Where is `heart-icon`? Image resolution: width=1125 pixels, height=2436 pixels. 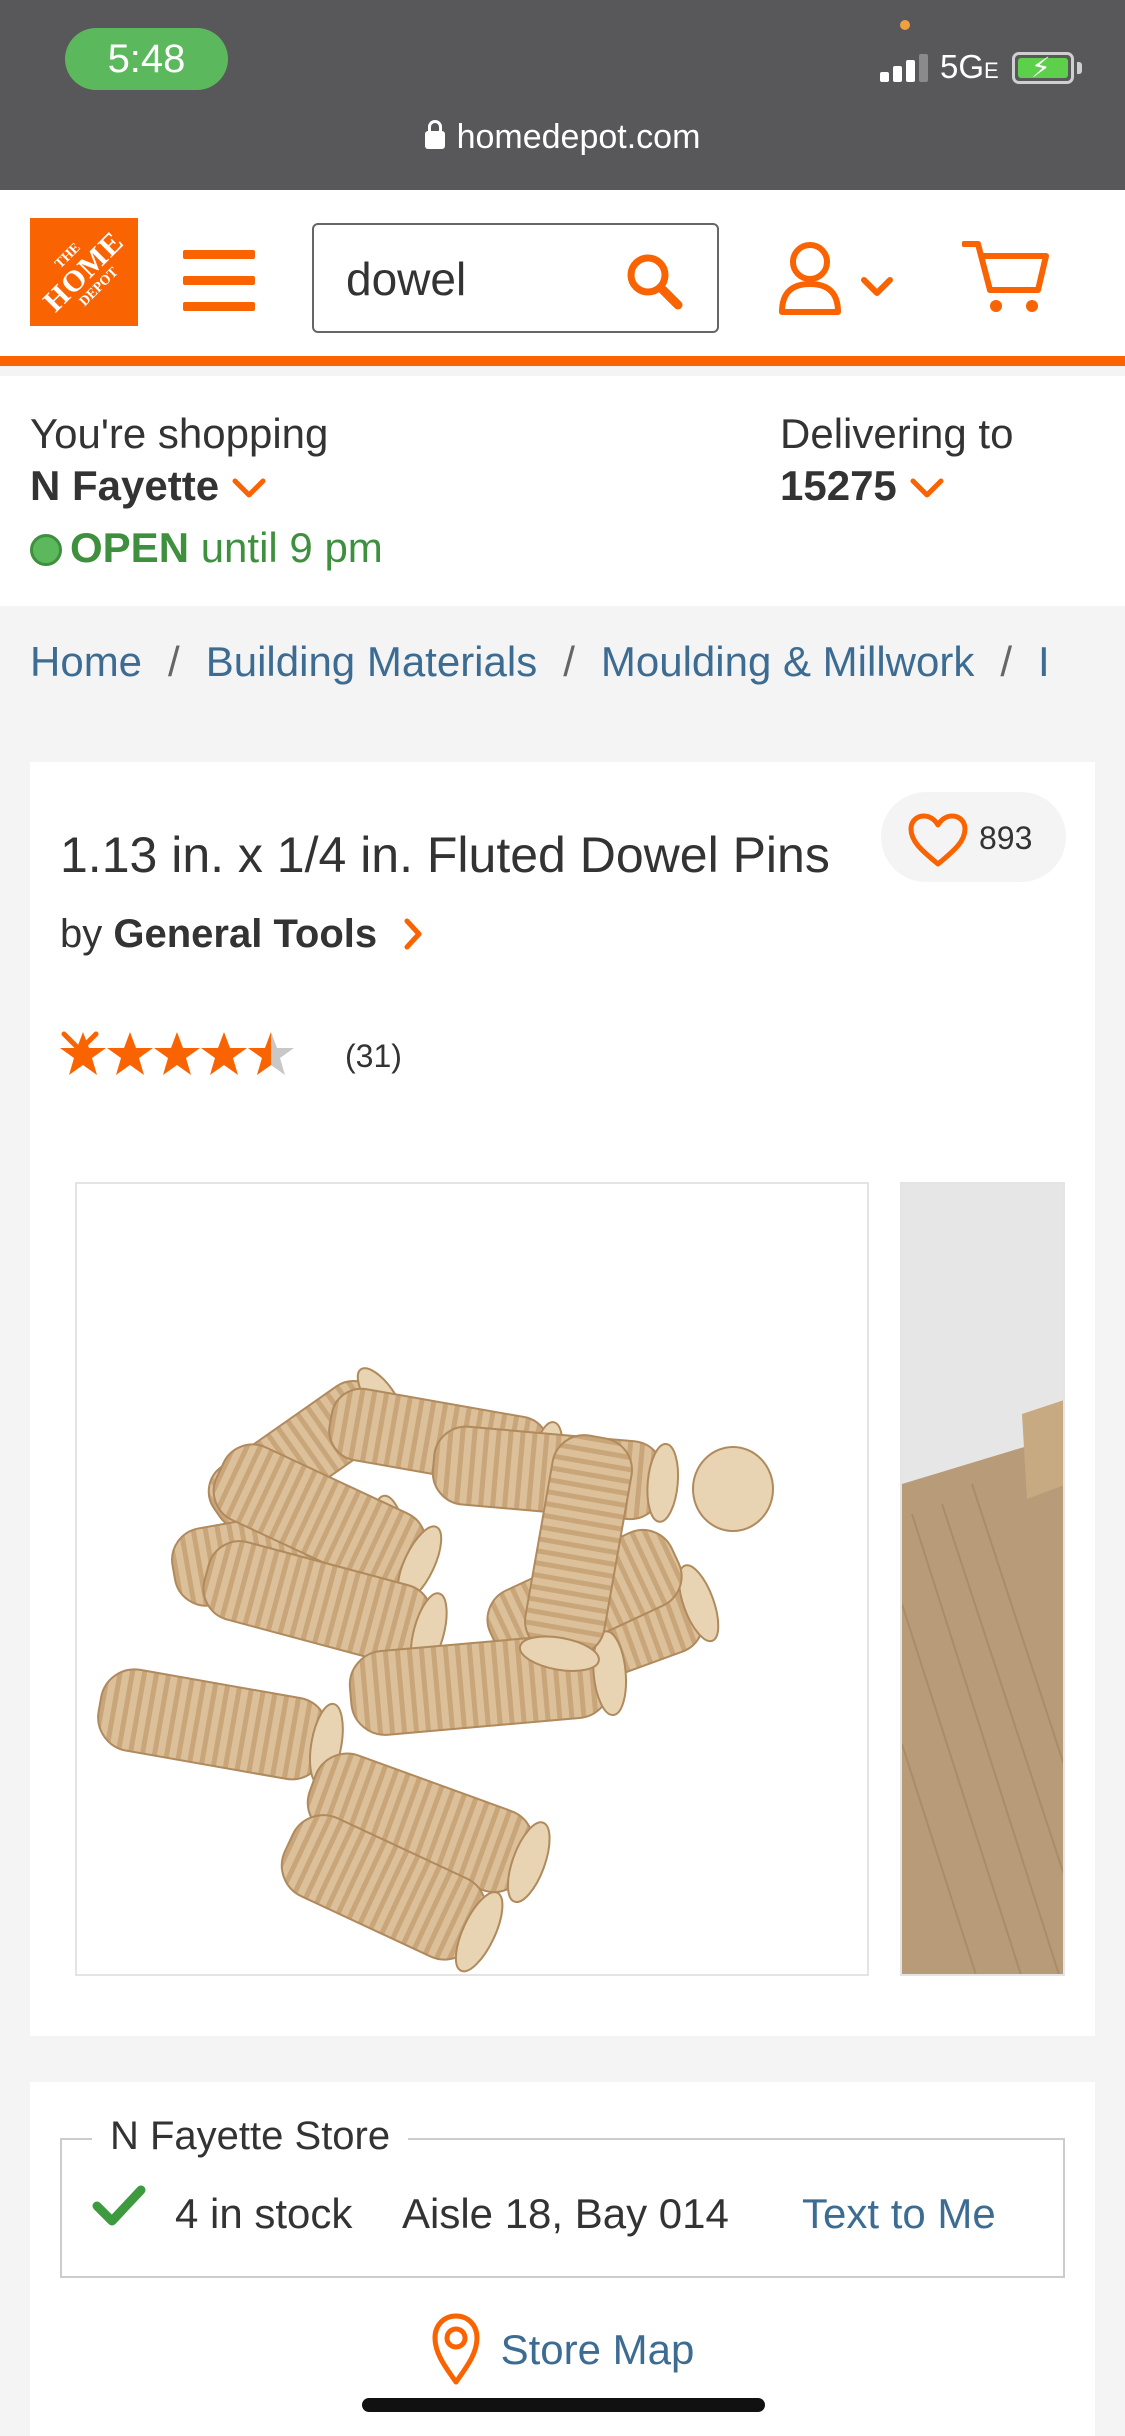 heart-icon is located at coordinates (938, 840).